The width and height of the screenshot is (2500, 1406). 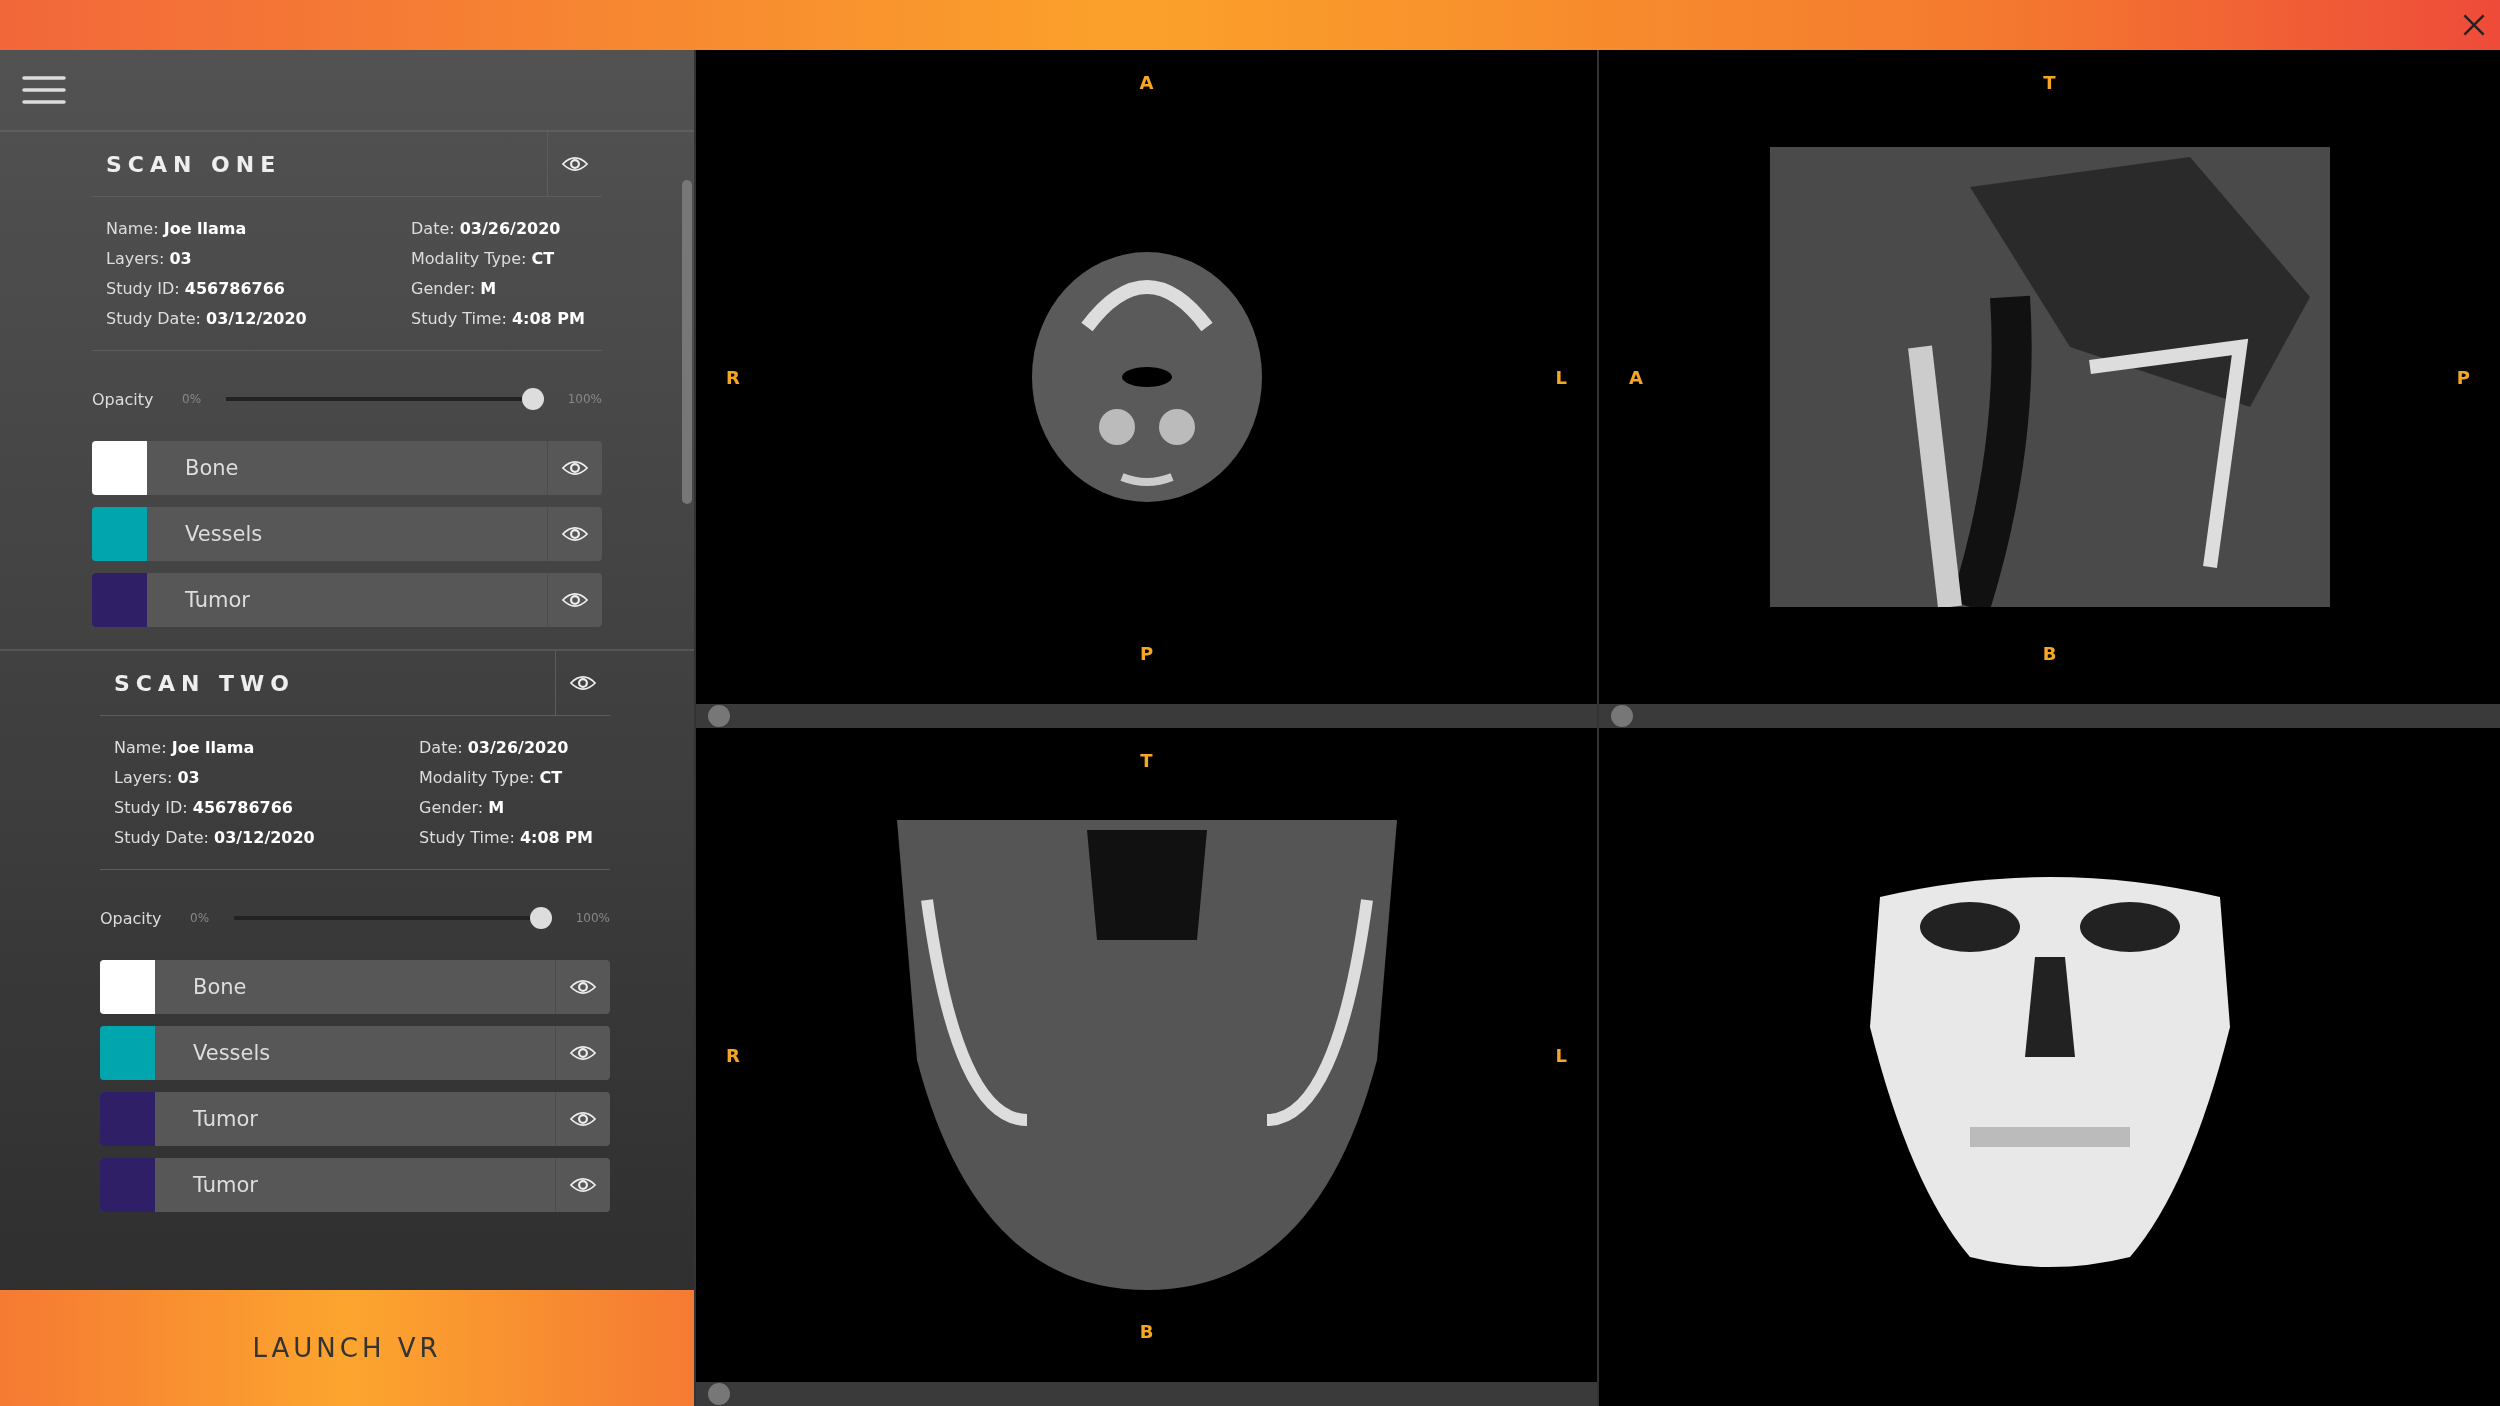 What do you see at coordinates (347, 1348) in the screenshot?
I see `launch-vr-button: LAUNCH VR` at bounding box center [347, 1348].